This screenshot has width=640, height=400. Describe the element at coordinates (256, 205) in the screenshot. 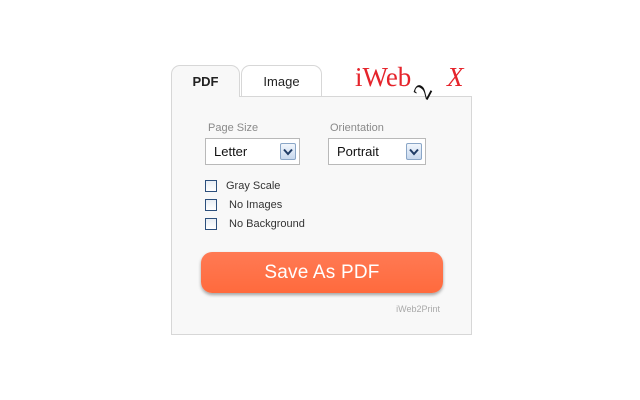

I see `no-images-label: No Images` at that location.